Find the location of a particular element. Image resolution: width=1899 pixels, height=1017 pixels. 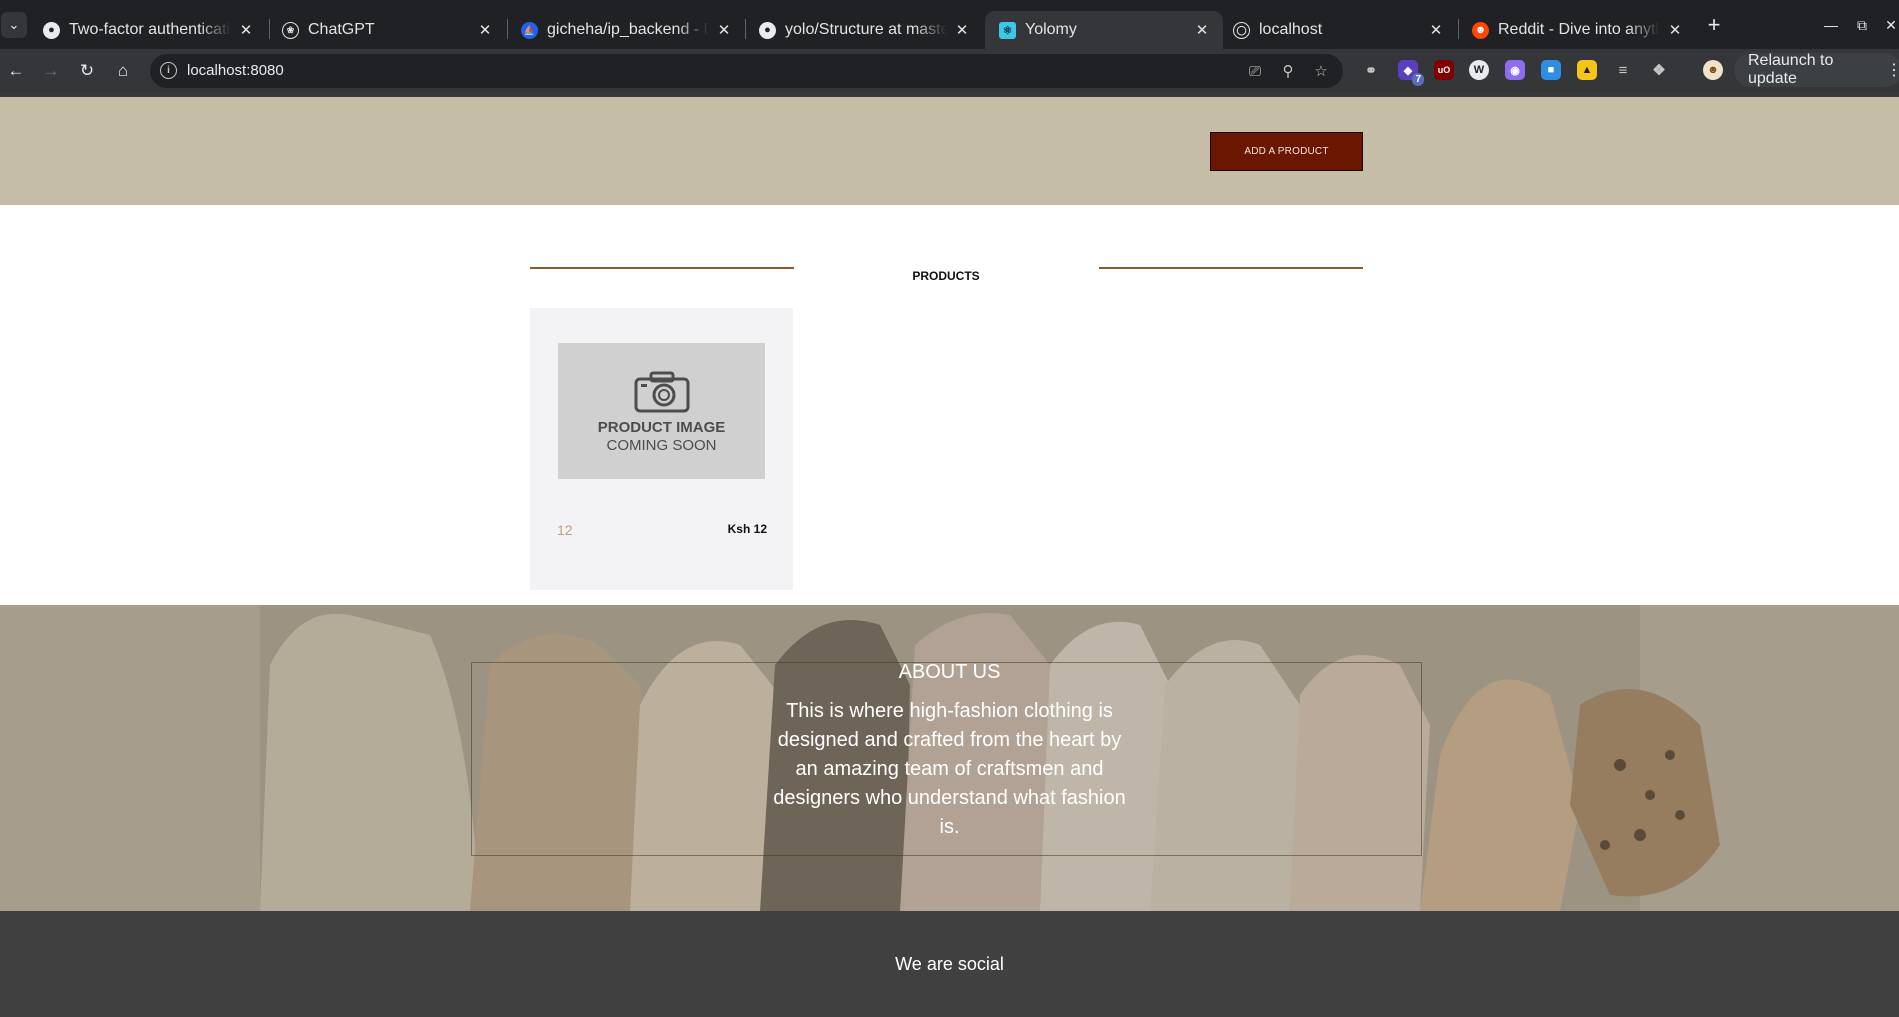

globe-icon: ◯ is located at coordinates (1241, 30).